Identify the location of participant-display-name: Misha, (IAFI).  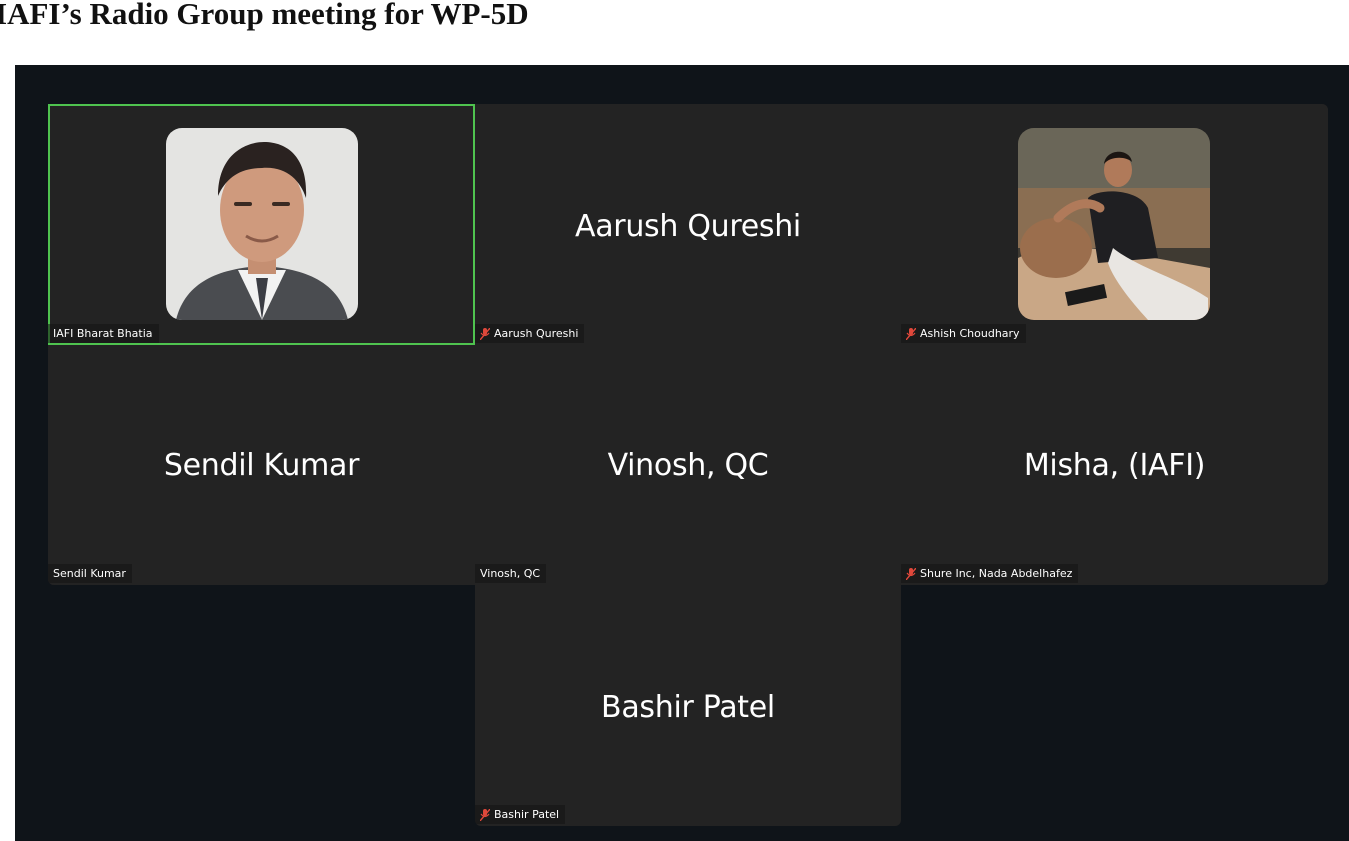
(1114, 465).